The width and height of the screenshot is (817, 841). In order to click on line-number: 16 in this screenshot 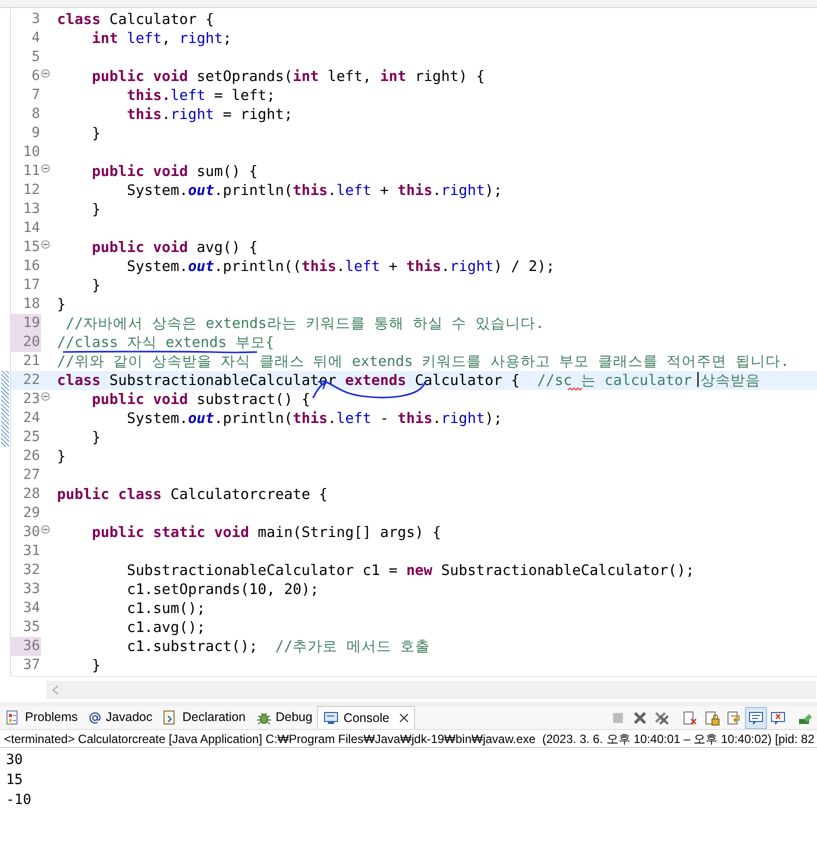, I will do `click(31, 266)`.